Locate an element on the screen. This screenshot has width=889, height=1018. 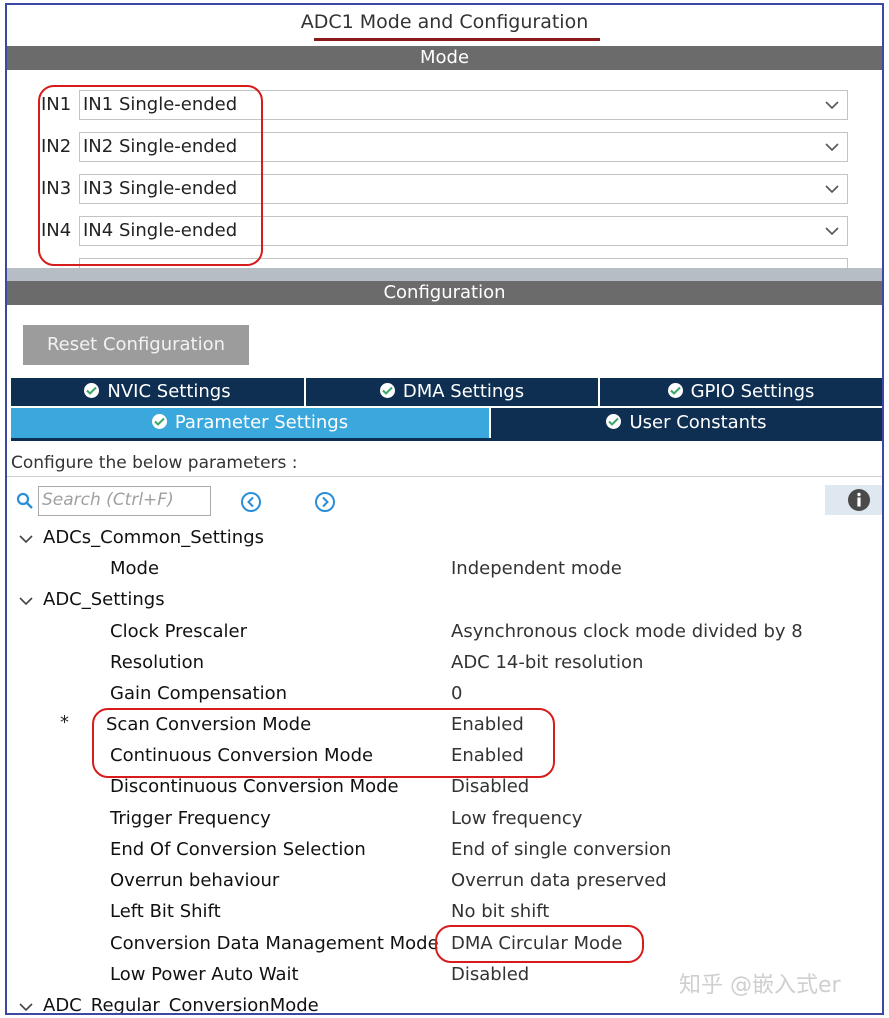
tab-nvic-label: NVIC Settings is located at coordinates (169, 391).